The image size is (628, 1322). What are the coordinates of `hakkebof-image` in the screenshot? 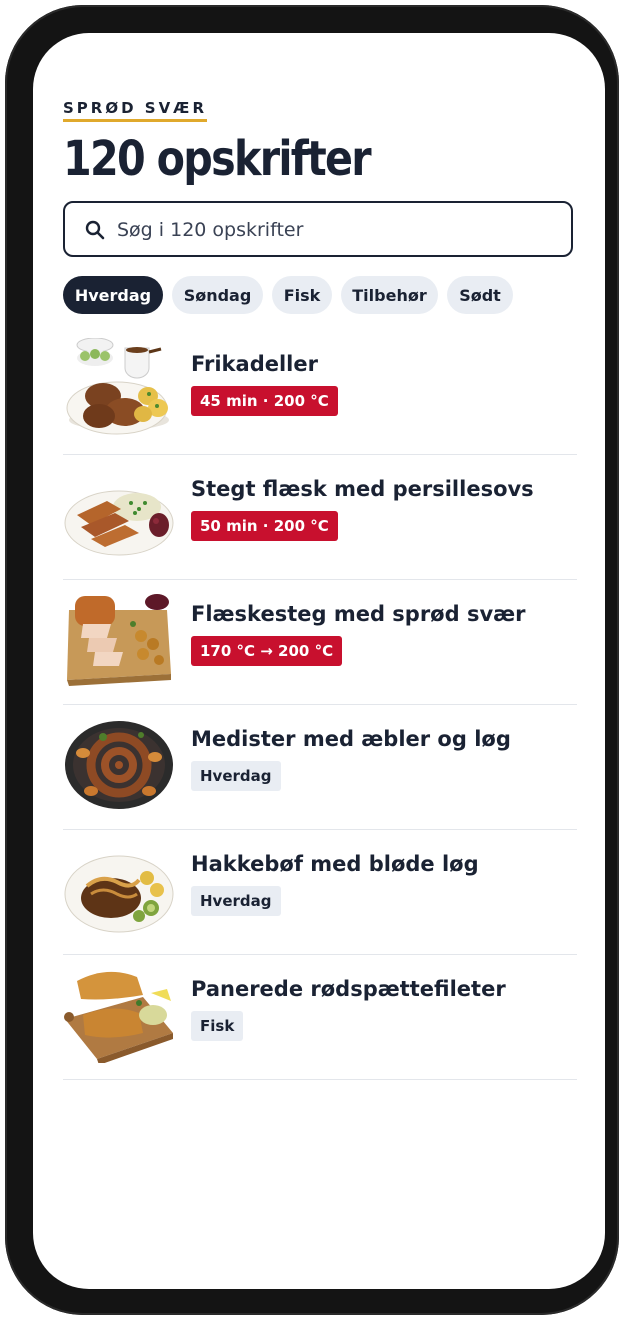 It's located at (119, 894).